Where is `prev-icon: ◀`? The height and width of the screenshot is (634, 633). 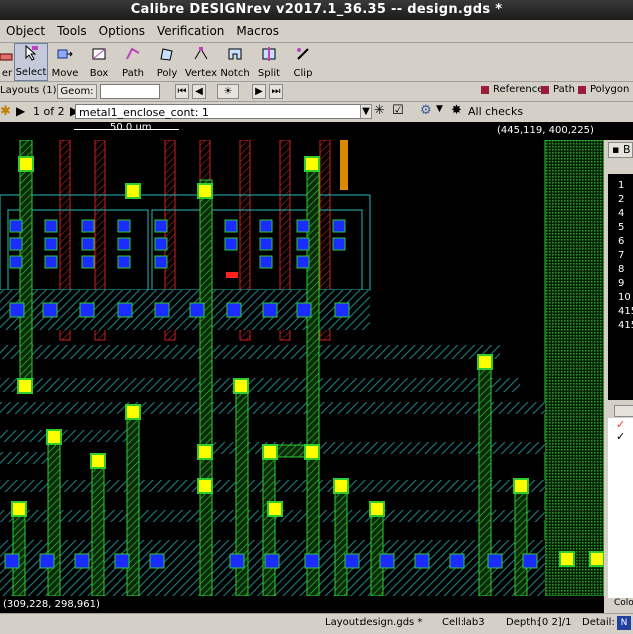
prev-icon: ◀ is located at coordinates (199, 91).